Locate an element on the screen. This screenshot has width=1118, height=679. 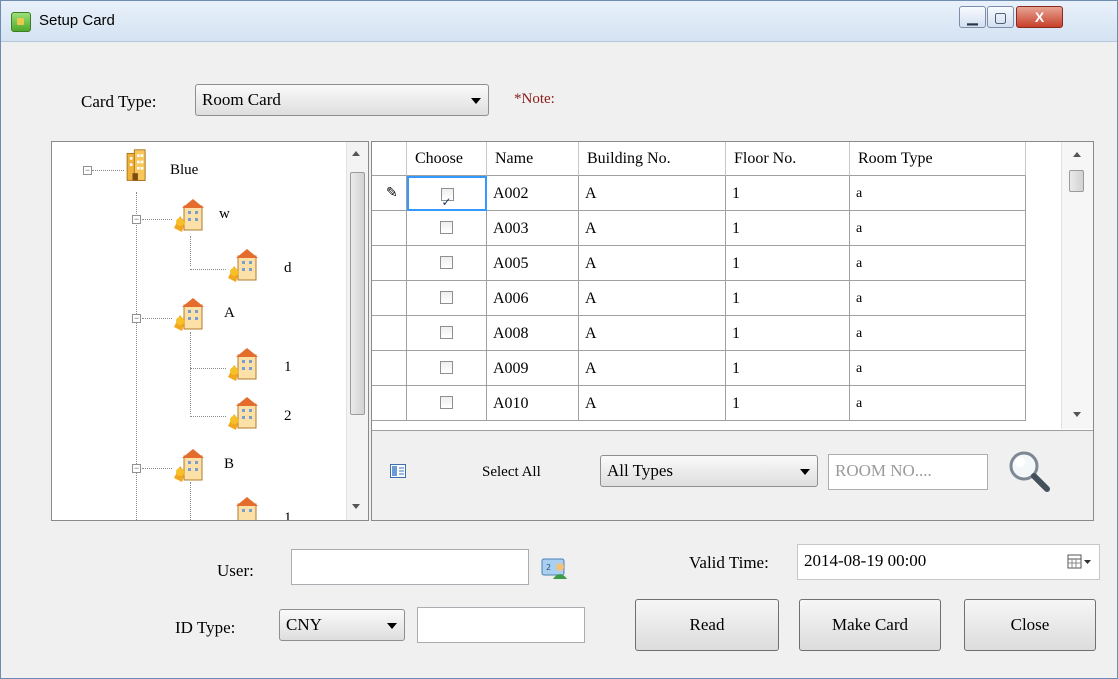
column-header-floor: Floor No. is located at coordinates (788, 159).